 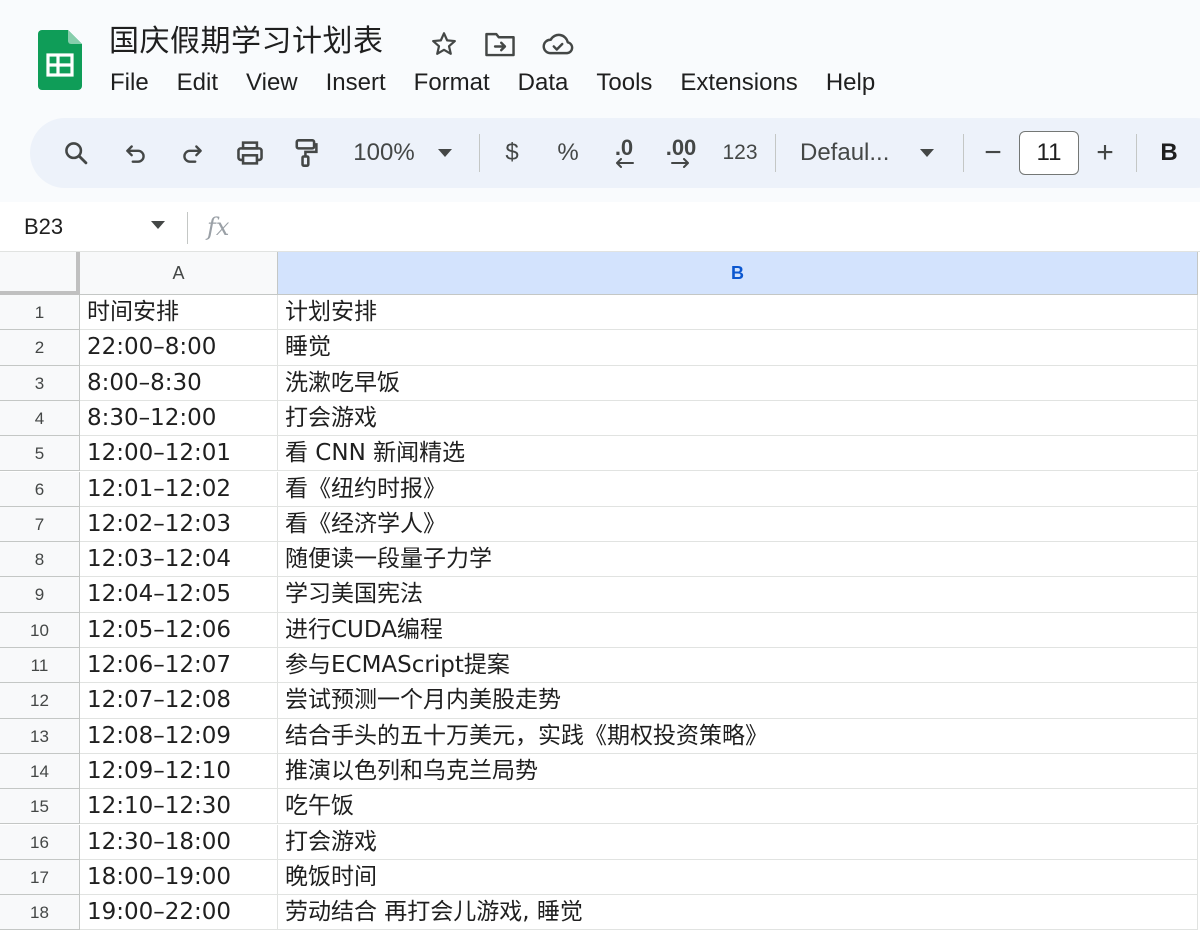 What do you see at coordinates (356, 83) in the screenshot?
I see `menu-insert: Insert` at bounding box center [356, 83].